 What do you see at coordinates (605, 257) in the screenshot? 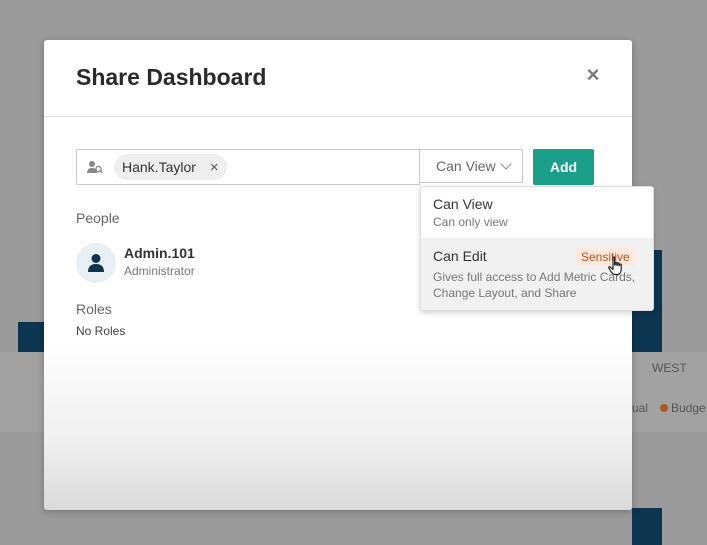
I see `sensitive-badge: Sensitive` at bounding box center [605, 257].